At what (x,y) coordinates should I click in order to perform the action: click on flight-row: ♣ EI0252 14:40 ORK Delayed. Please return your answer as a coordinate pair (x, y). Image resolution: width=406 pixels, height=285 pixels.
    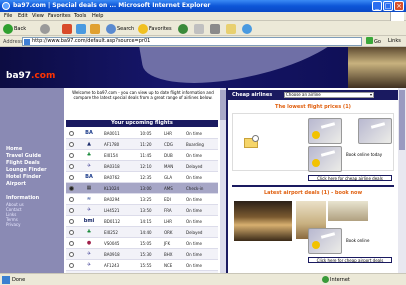
    Looking at the image, I should click on (142, 232).